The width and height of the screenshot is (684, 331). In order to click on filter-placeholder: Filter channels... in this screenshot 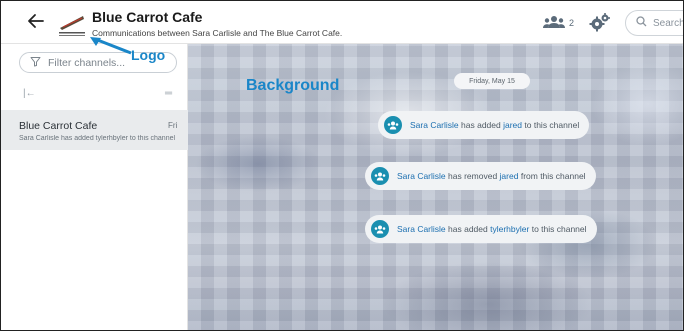, I will do `click(87, 62)`.